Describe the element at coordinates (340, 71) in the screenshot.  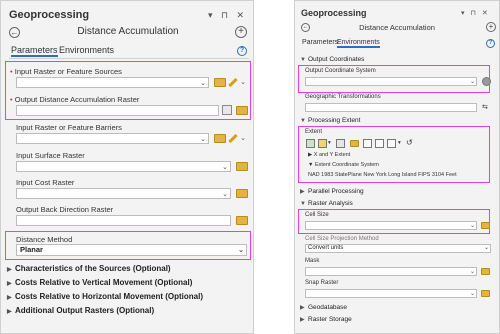
I see `ocs-label: Output Coordinate System` at that location.